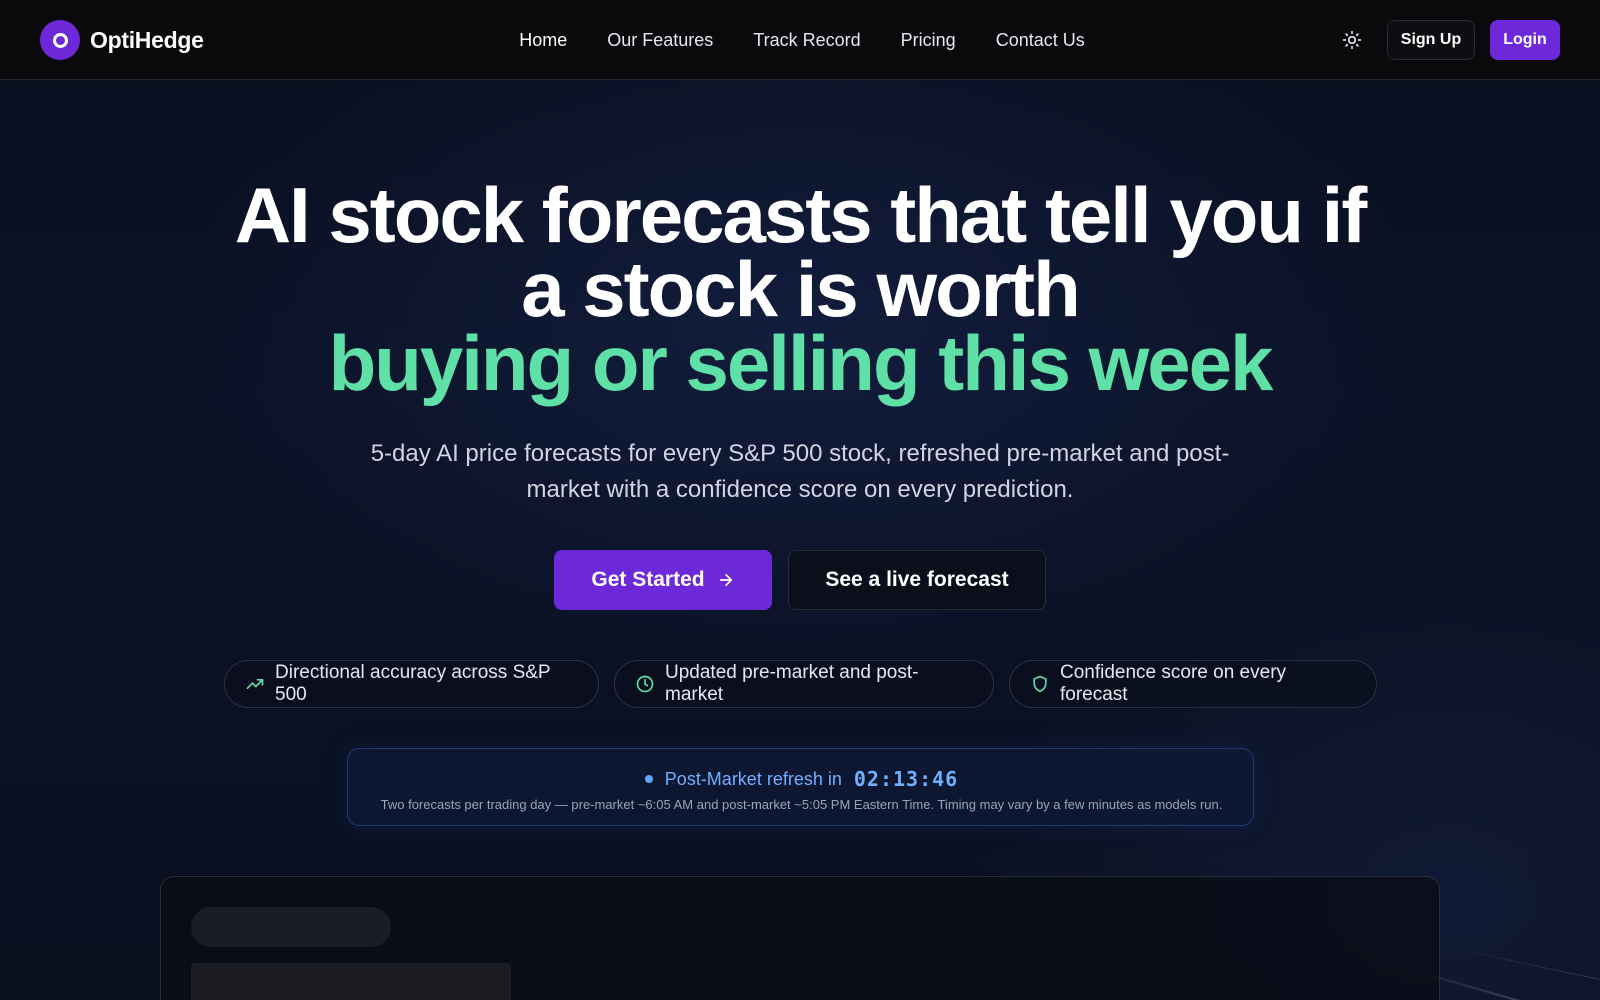 This screenshot has height=1000, width=1600. Describe the element at coordinates (1431, 40) in the screenshot. I see `sign-up-button: Sign Up` at that location.